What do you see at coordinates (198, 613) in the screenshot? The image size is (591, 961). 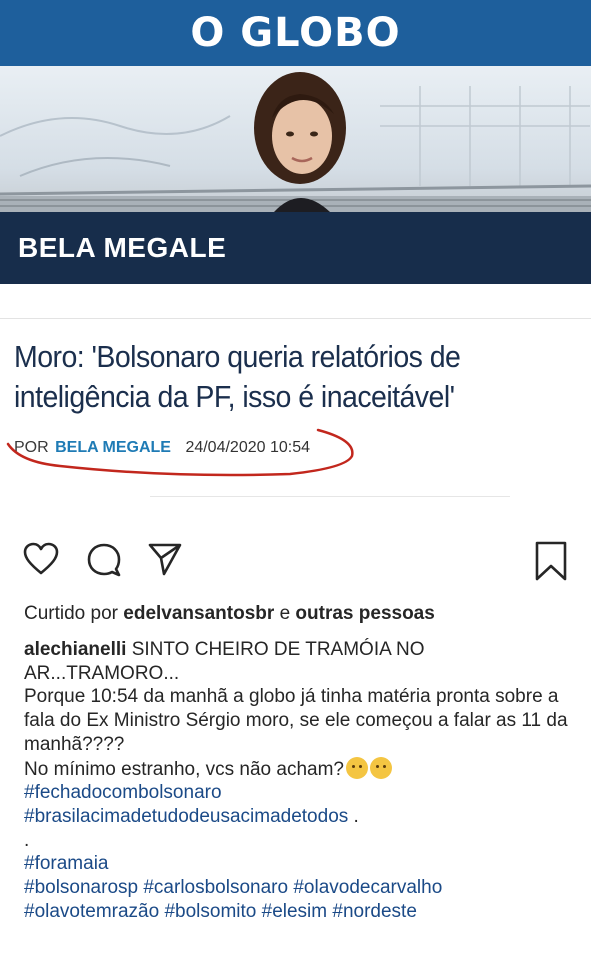 I see `liked-by-user-link: edelvansantosbr` at bounding box center [198, 613].